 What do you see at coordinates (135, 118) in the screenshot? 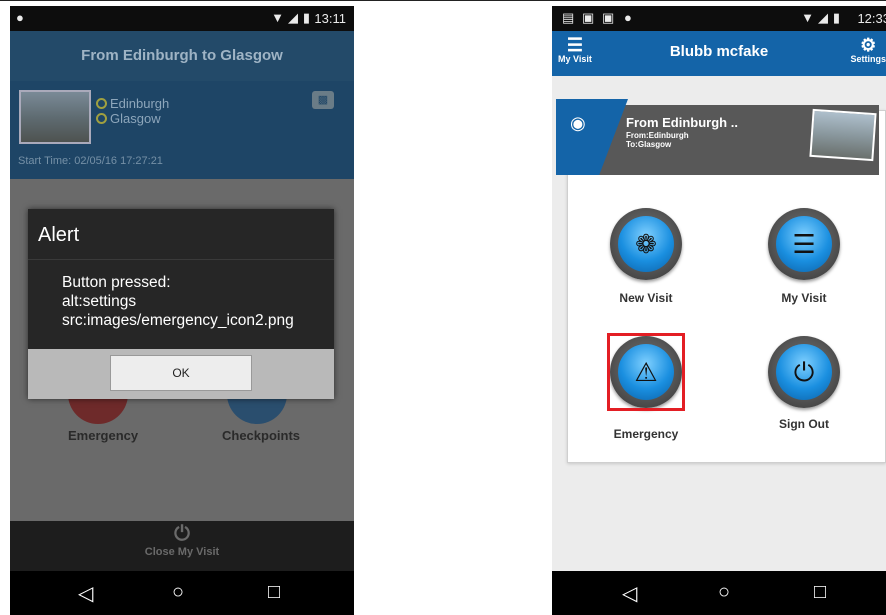
I see `trip-to-label: Glasgow` at bounding box center [135, 118].